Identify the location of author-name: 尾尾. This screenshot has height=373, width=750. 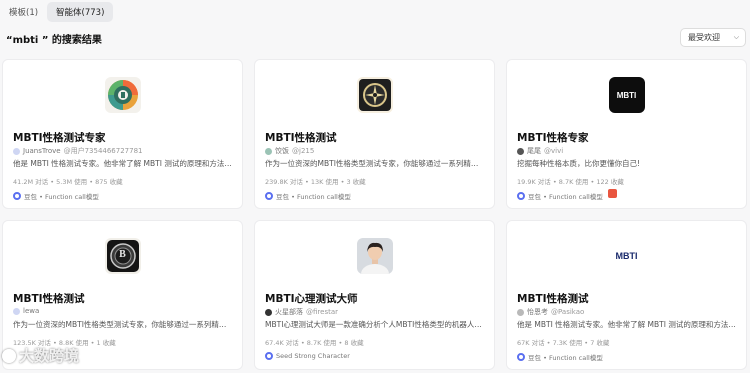
(534, 151).